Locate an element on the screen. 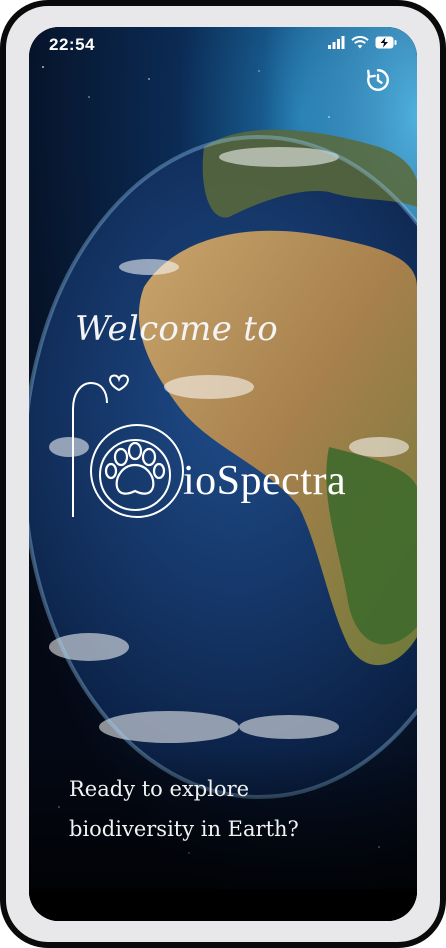 The width and height of the screenshot is (446, 948). app-brand-name: ioSpectra is located at coordinates (265, 481).